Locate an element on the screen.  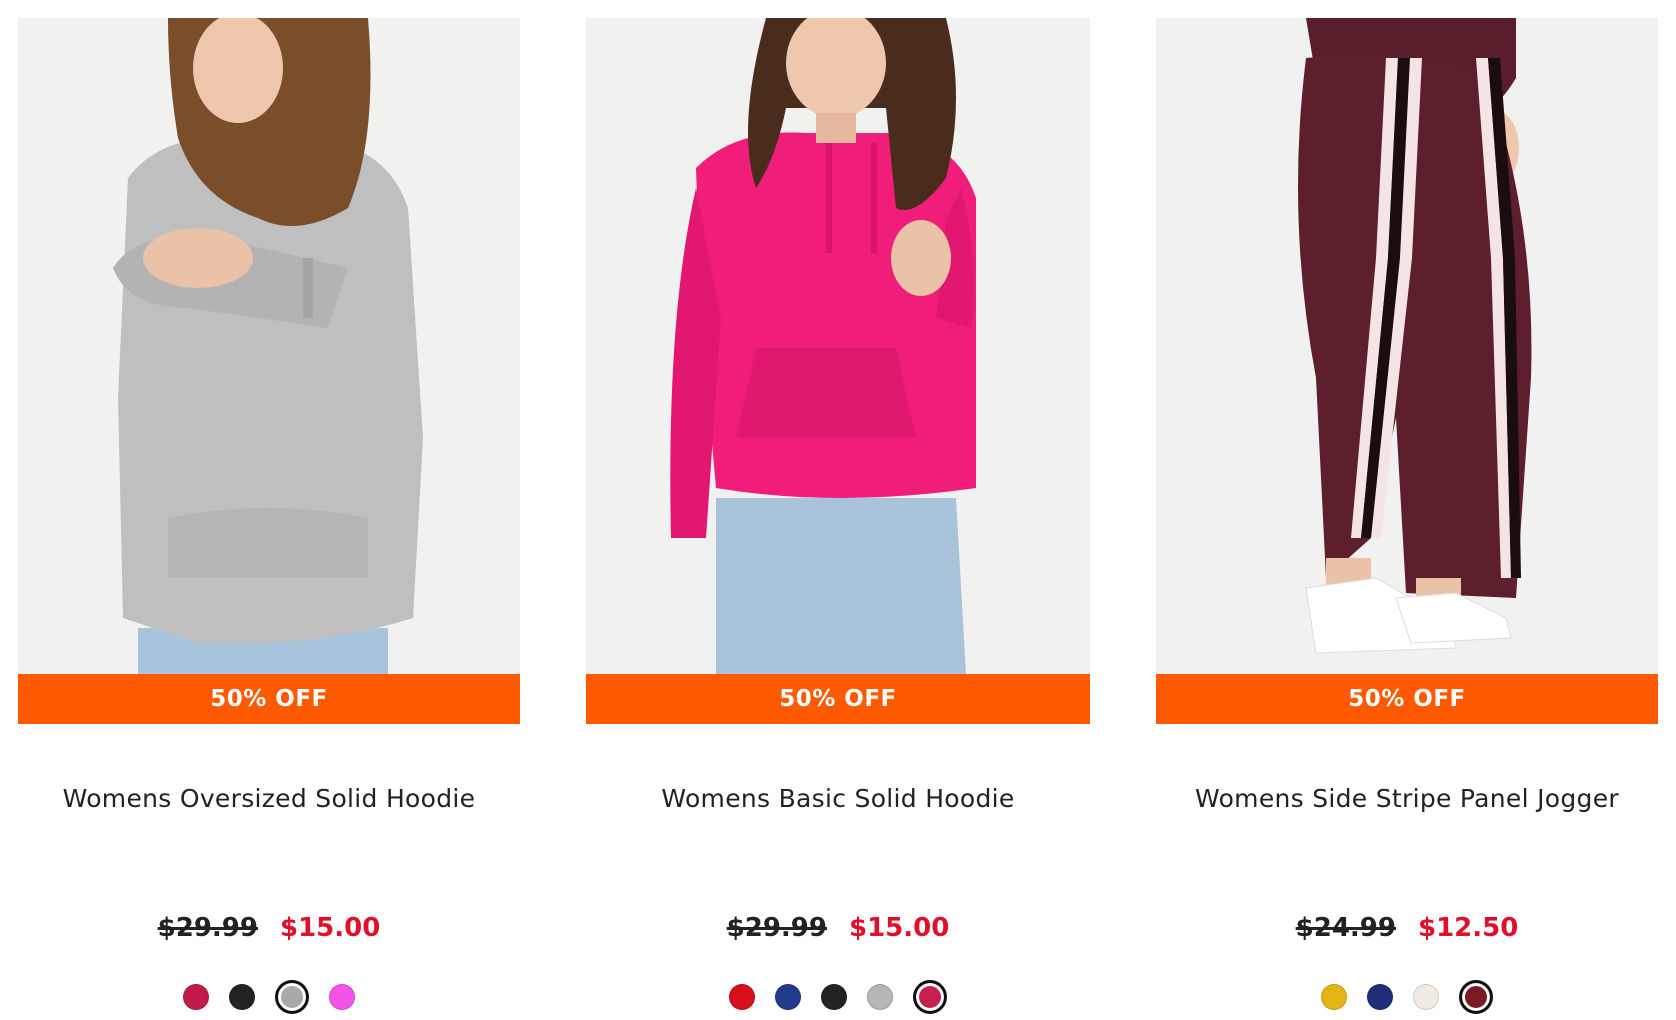
color-swatch-pink is located at coordinates (342, 997).